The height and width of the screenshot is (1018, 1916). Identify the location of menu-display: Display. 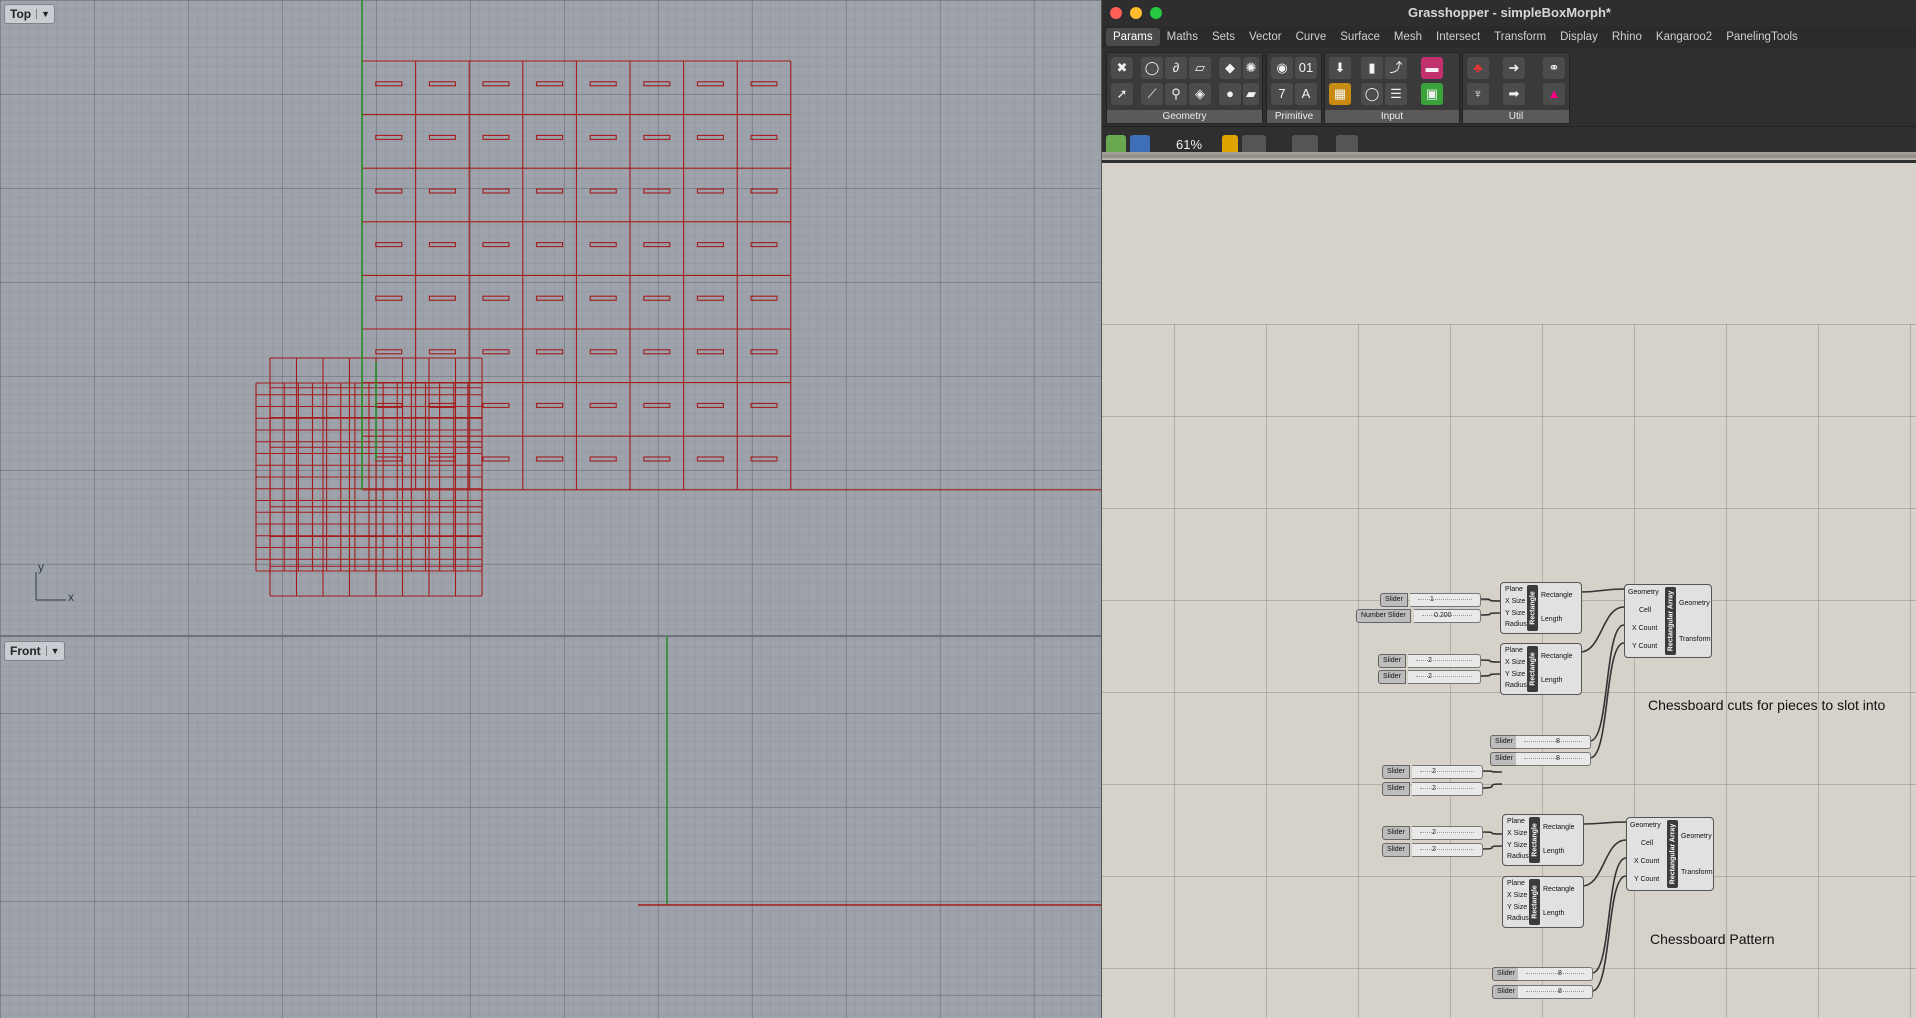
(1579, 37).